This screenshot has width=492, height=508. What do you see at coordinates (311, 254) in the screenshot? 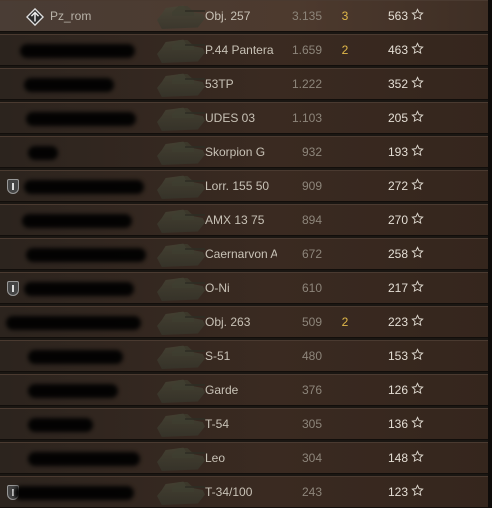
I see `damage-value: 672` at bounding box center [311, 254].